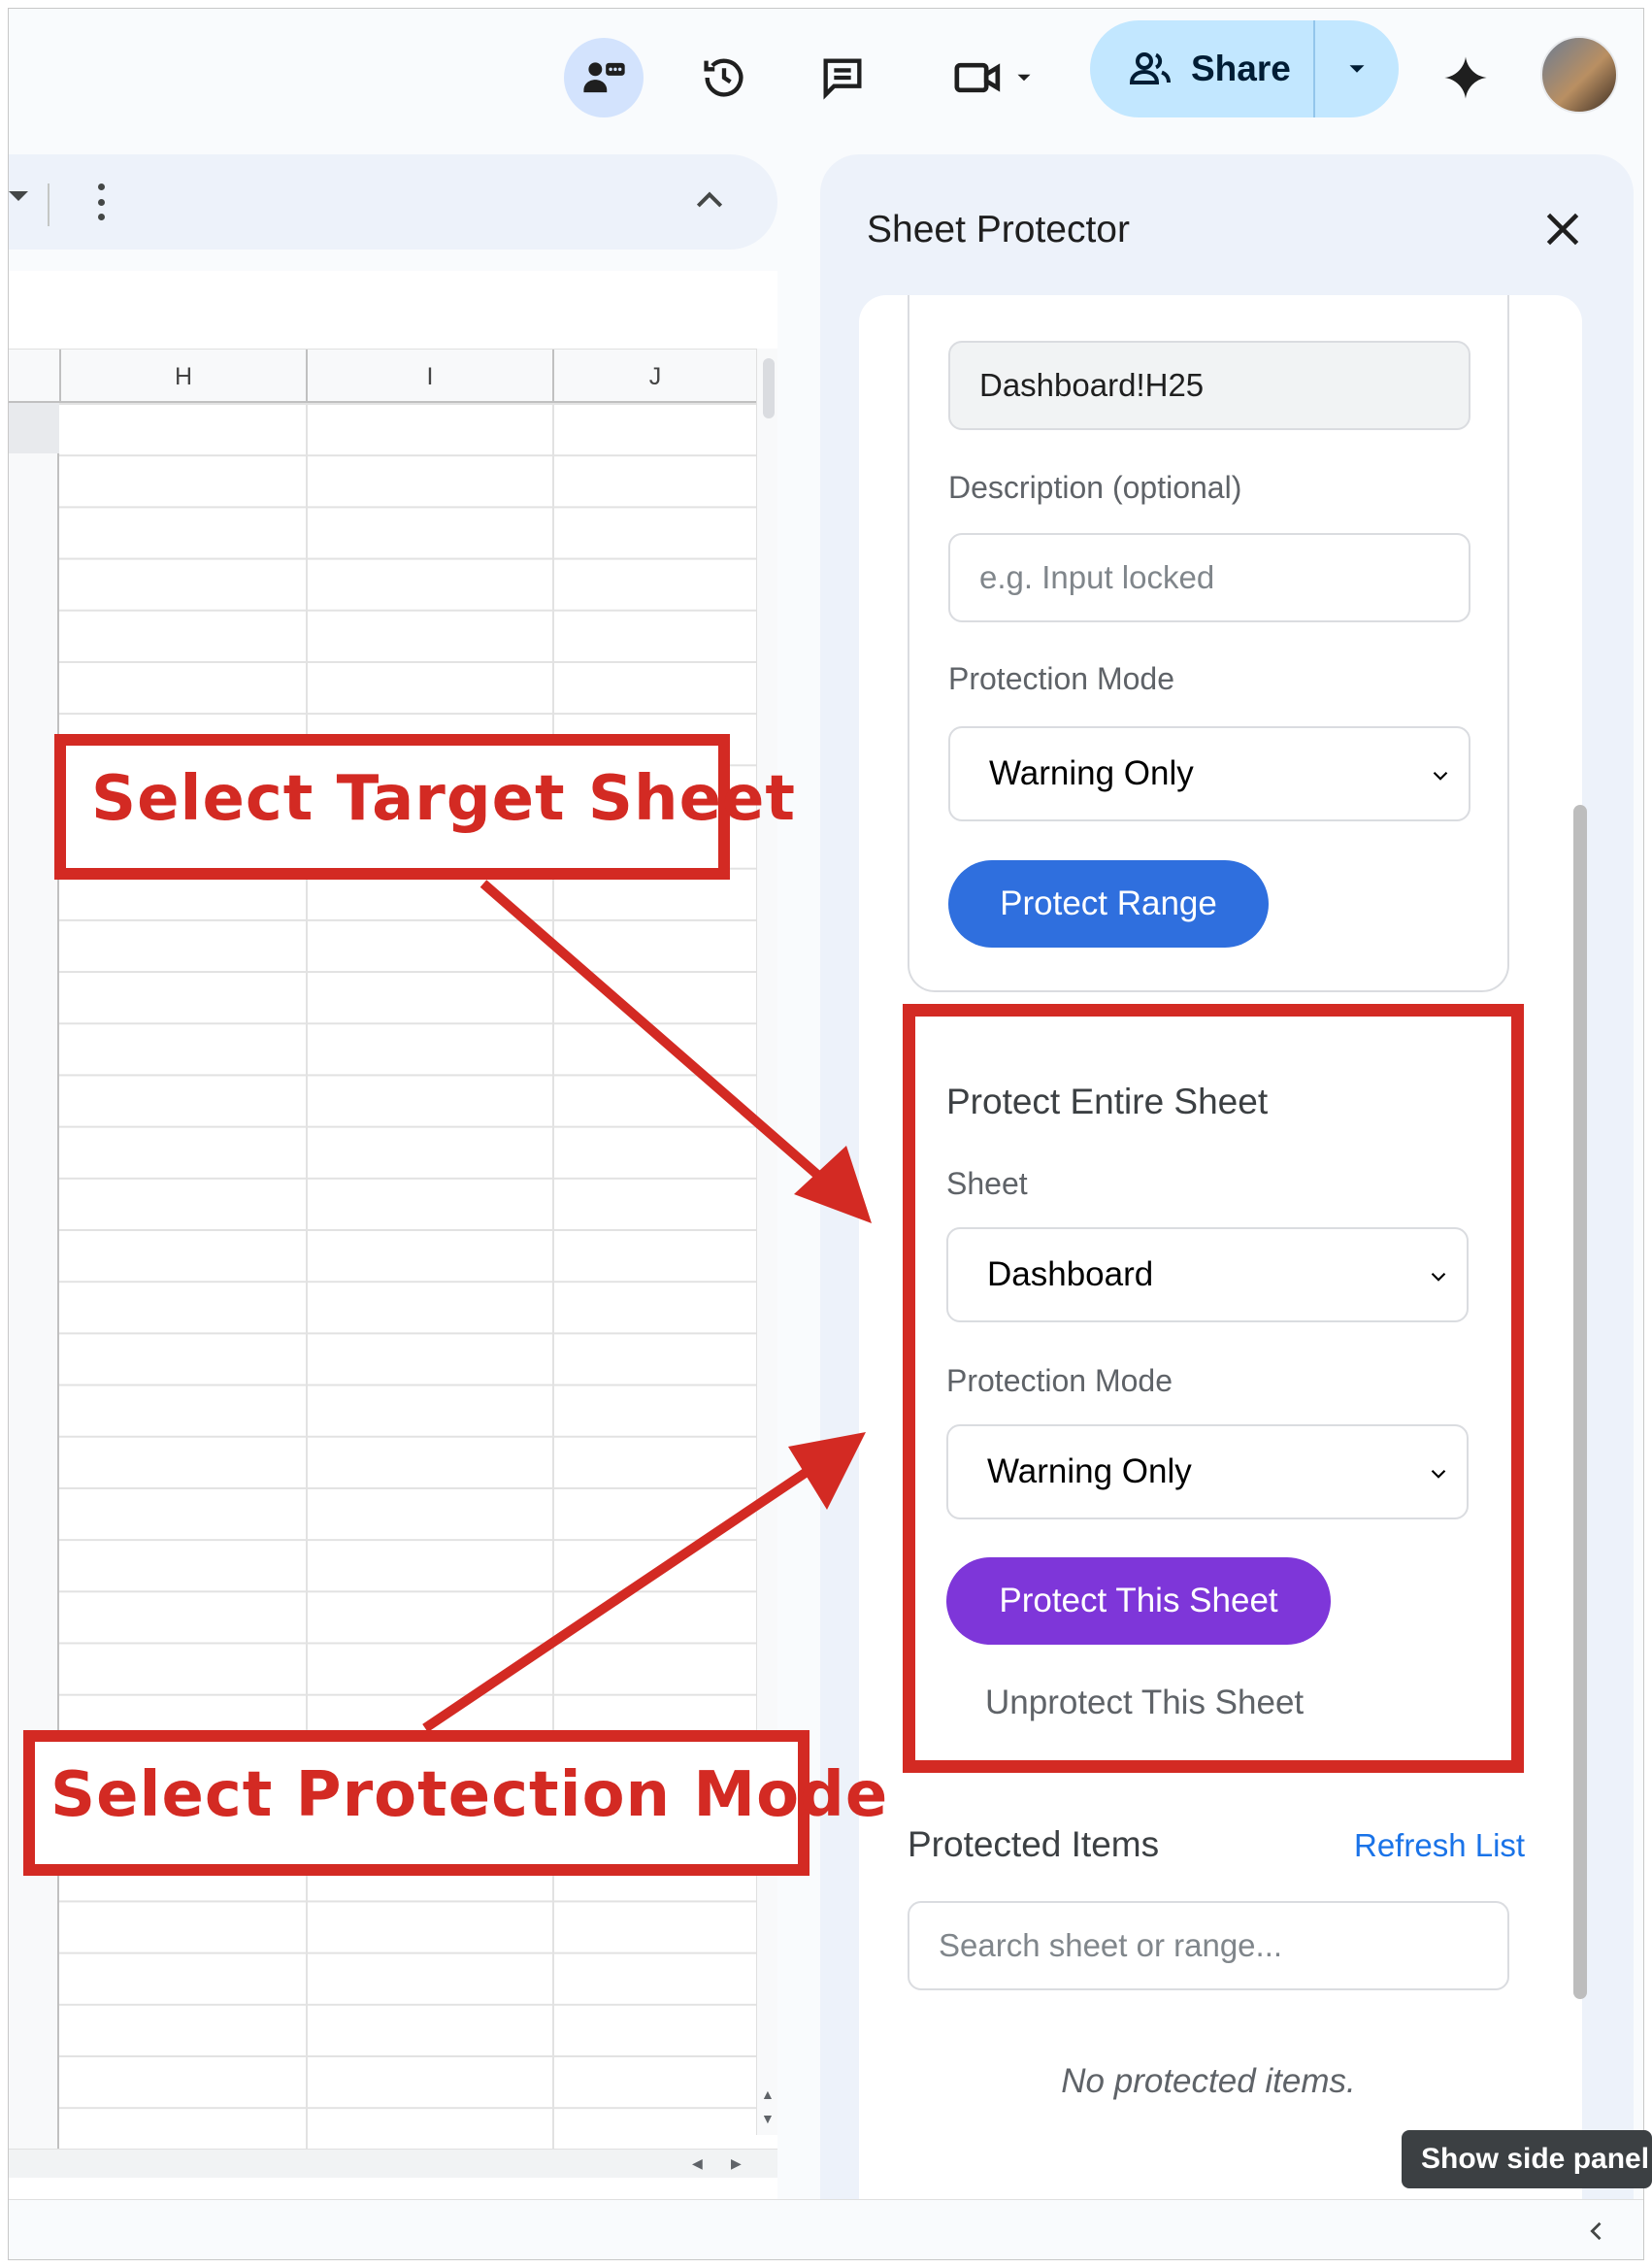 The width and height of the screenshot is (1652, 2268). I want to click on refresh-list-link: Refresh List, so click(1439, 1845).